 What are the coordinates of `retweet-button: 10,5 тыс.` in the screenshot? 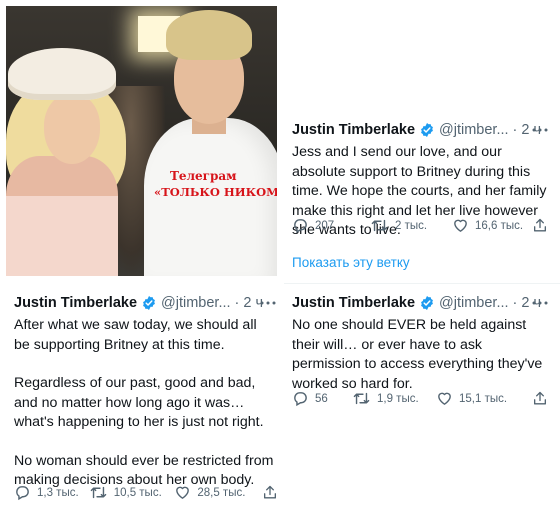 It's located at (132, 492).